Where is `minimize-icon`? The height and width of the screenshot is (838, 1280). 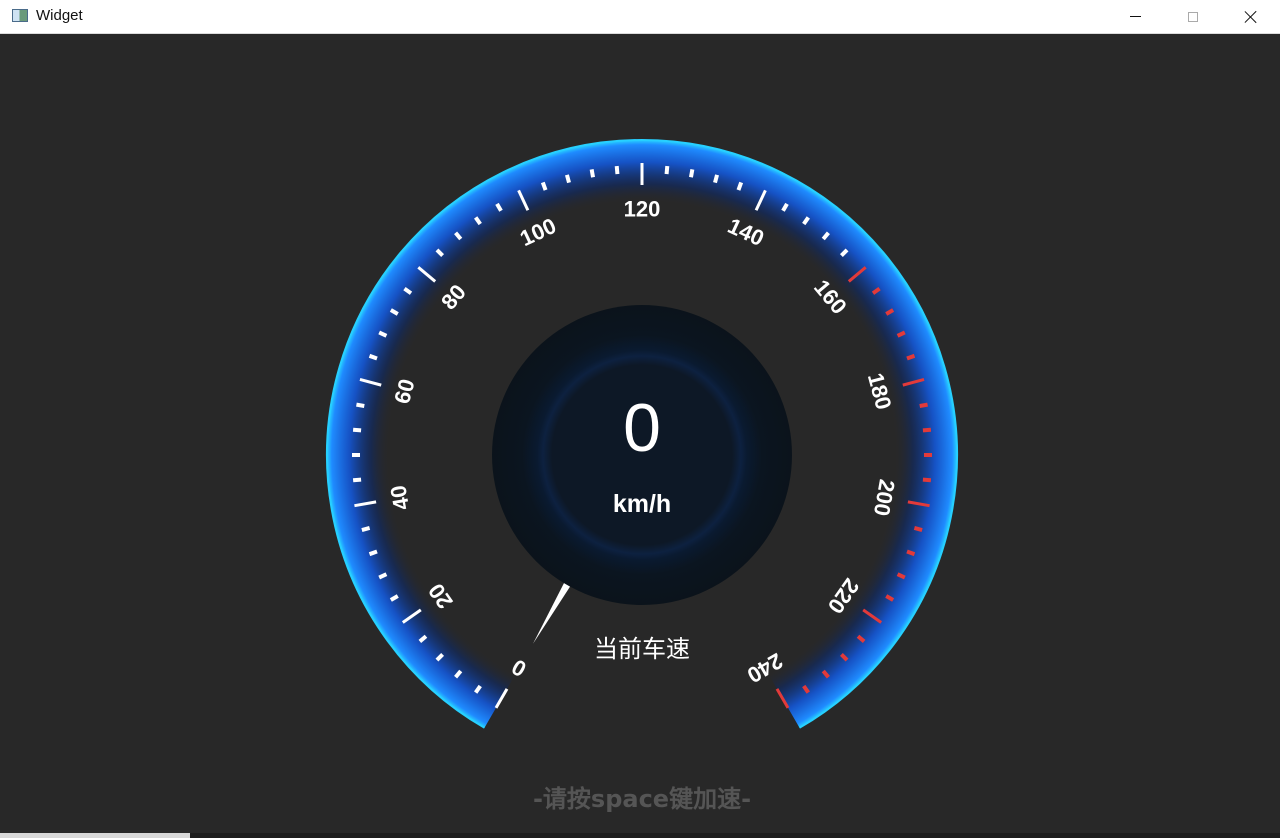 minimize-icon is located at coordinates (1135, 16).